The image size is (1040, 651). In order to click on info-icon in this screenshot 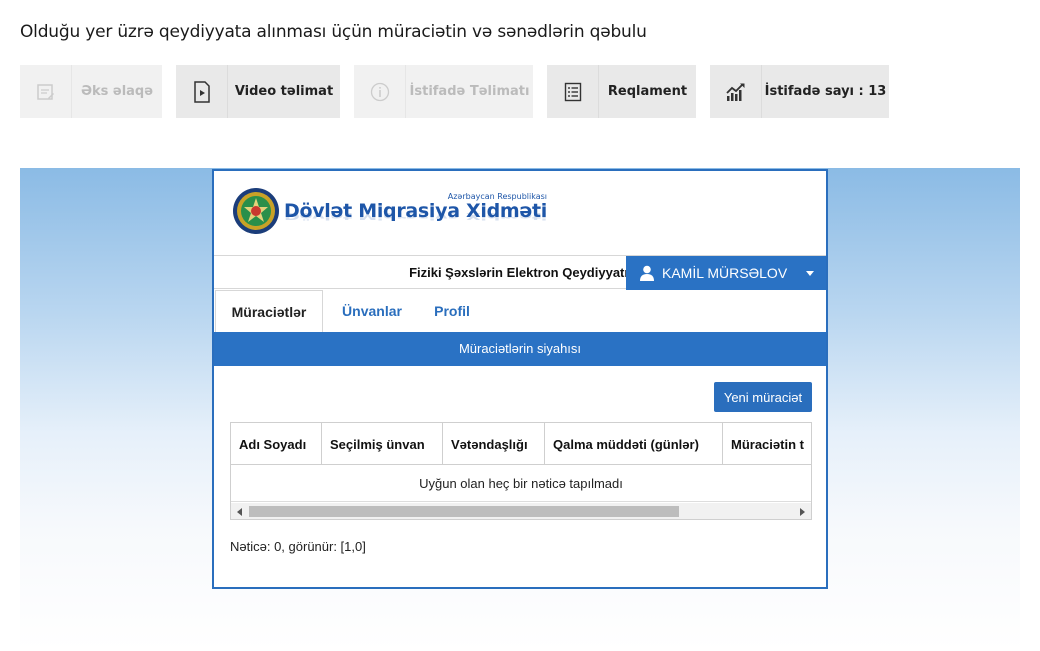, I will do `click(380, 91)`.